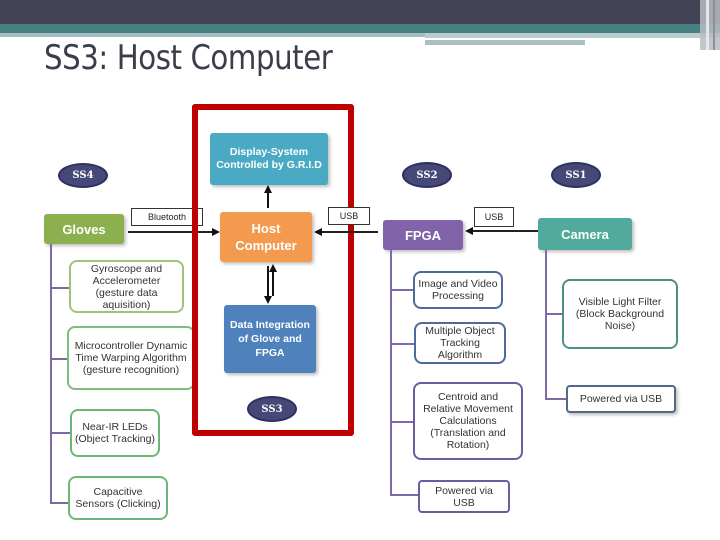  I want to click on slide-title: SS3: Host Computer, so click(188, 58).